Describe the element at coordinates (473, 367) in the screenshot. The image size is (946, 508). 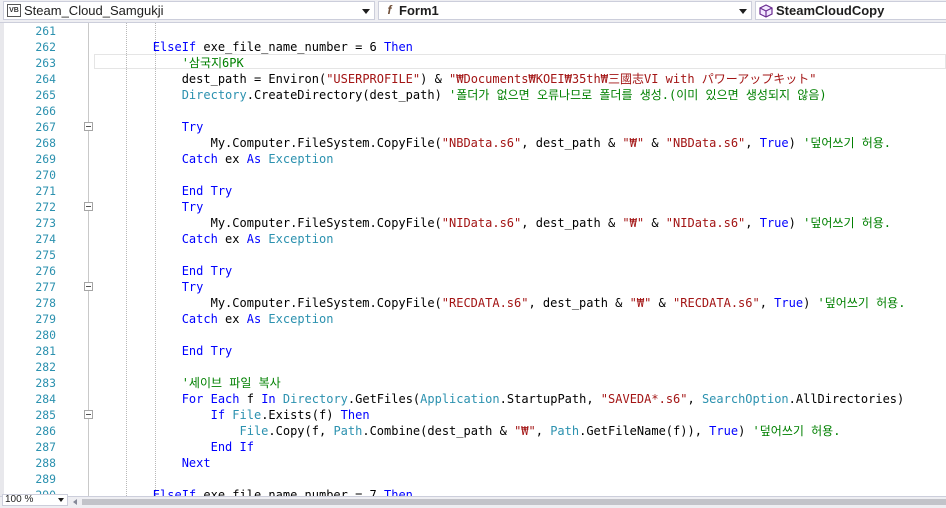
I see `code-line: 282` at that location.